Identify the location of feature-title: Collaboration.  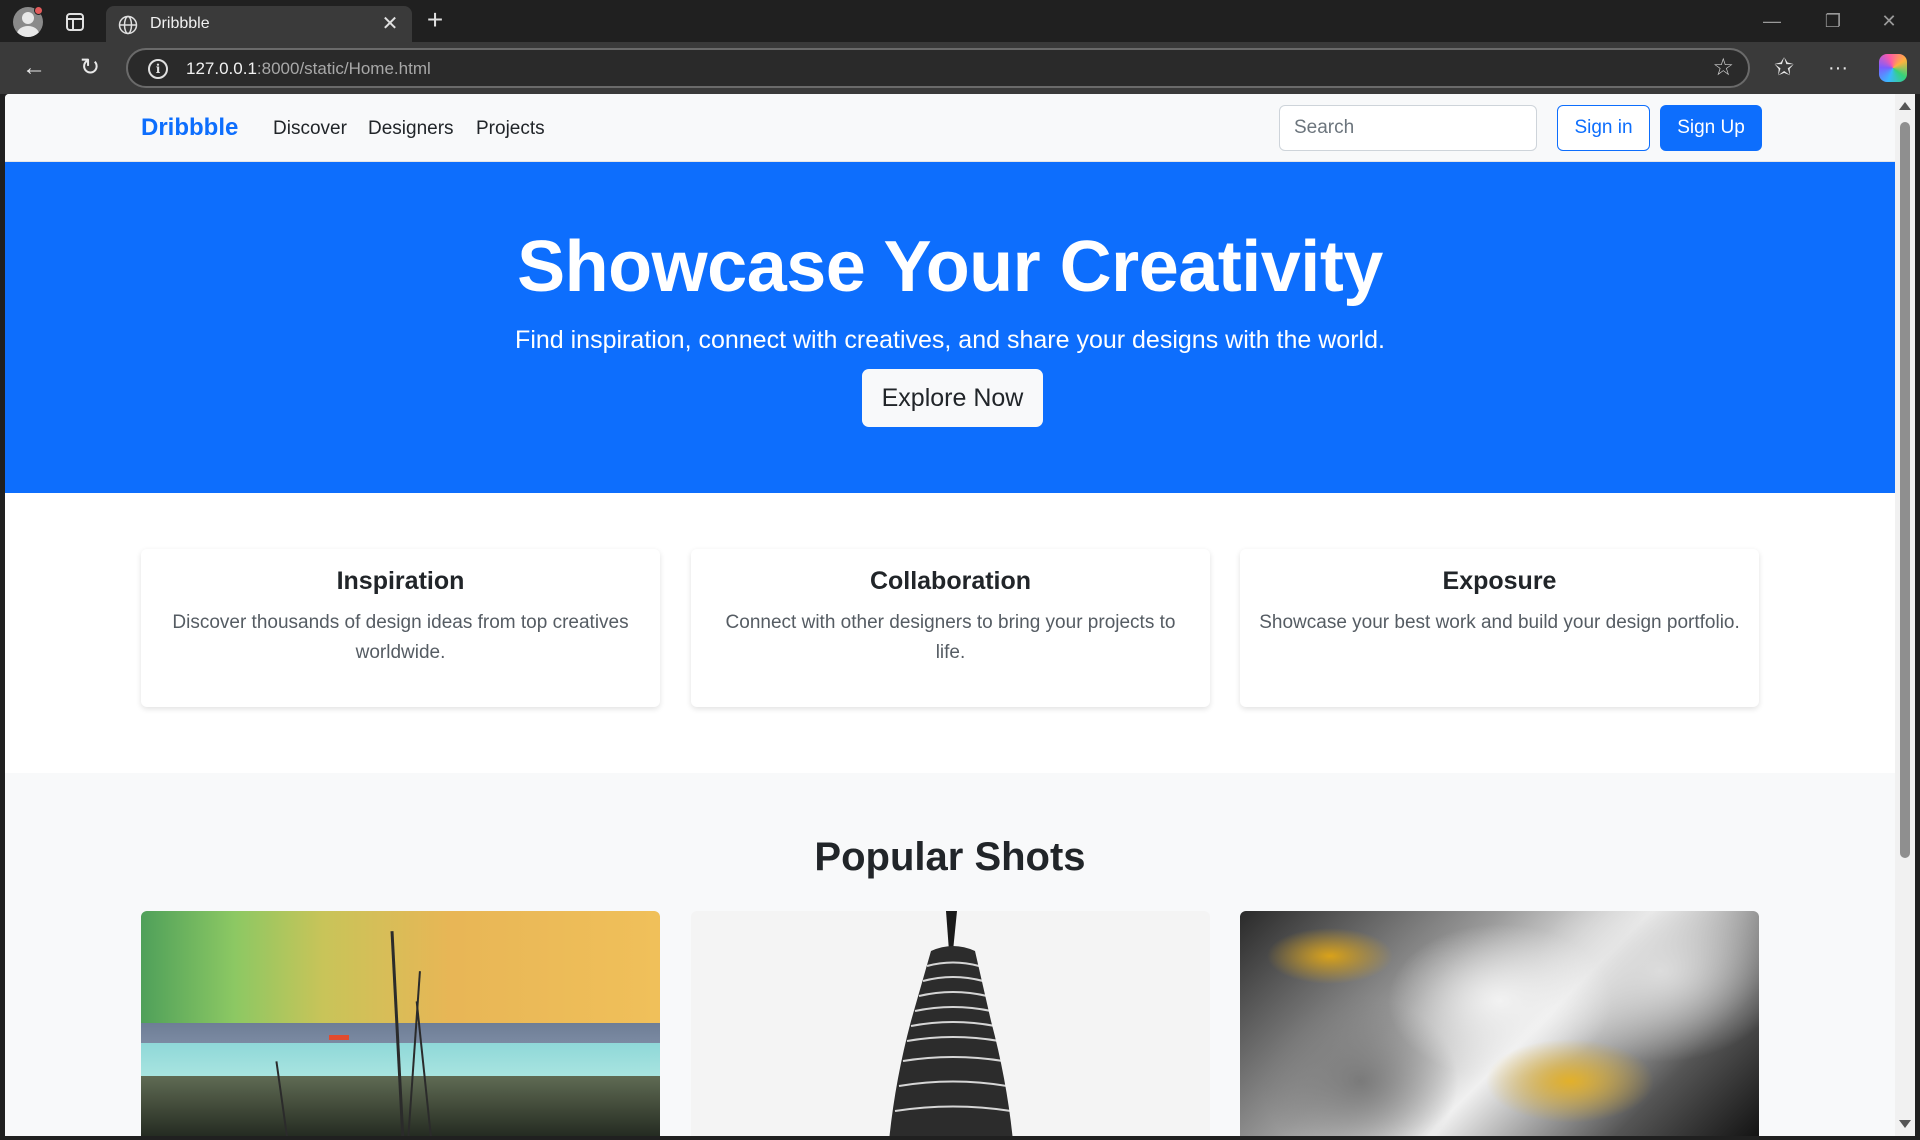
(950, 581).